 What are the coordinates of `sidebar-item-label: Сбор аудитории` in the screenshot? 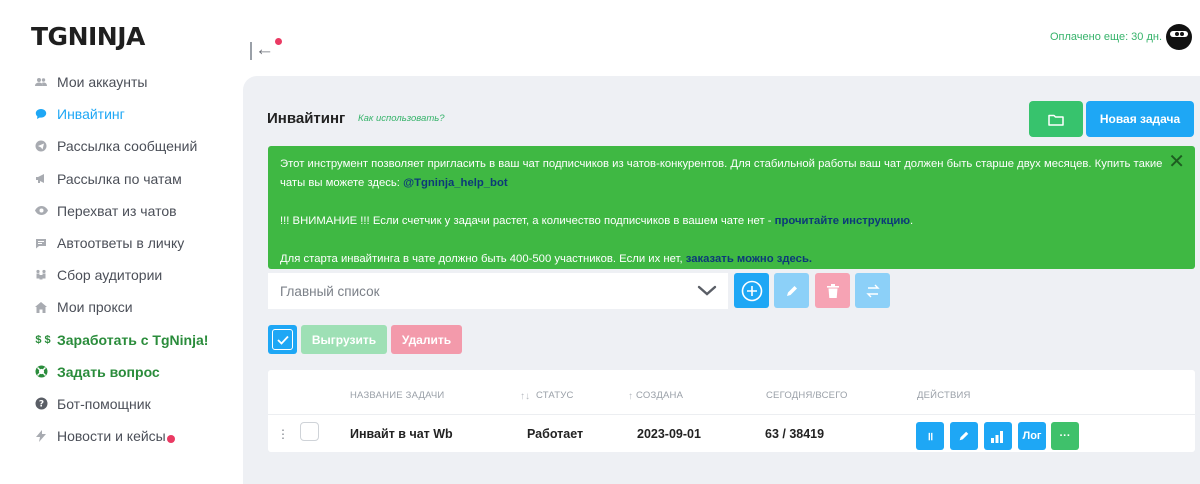 It's located at (110, 275).